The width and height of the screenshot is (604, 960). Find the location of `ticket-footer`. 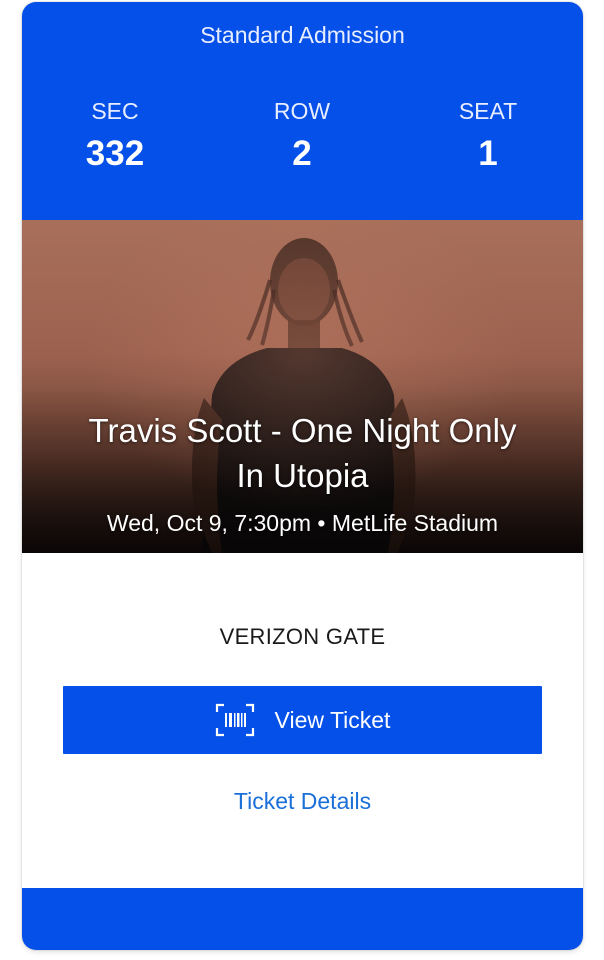

ticket-footer is located at coordinates (302, 919).